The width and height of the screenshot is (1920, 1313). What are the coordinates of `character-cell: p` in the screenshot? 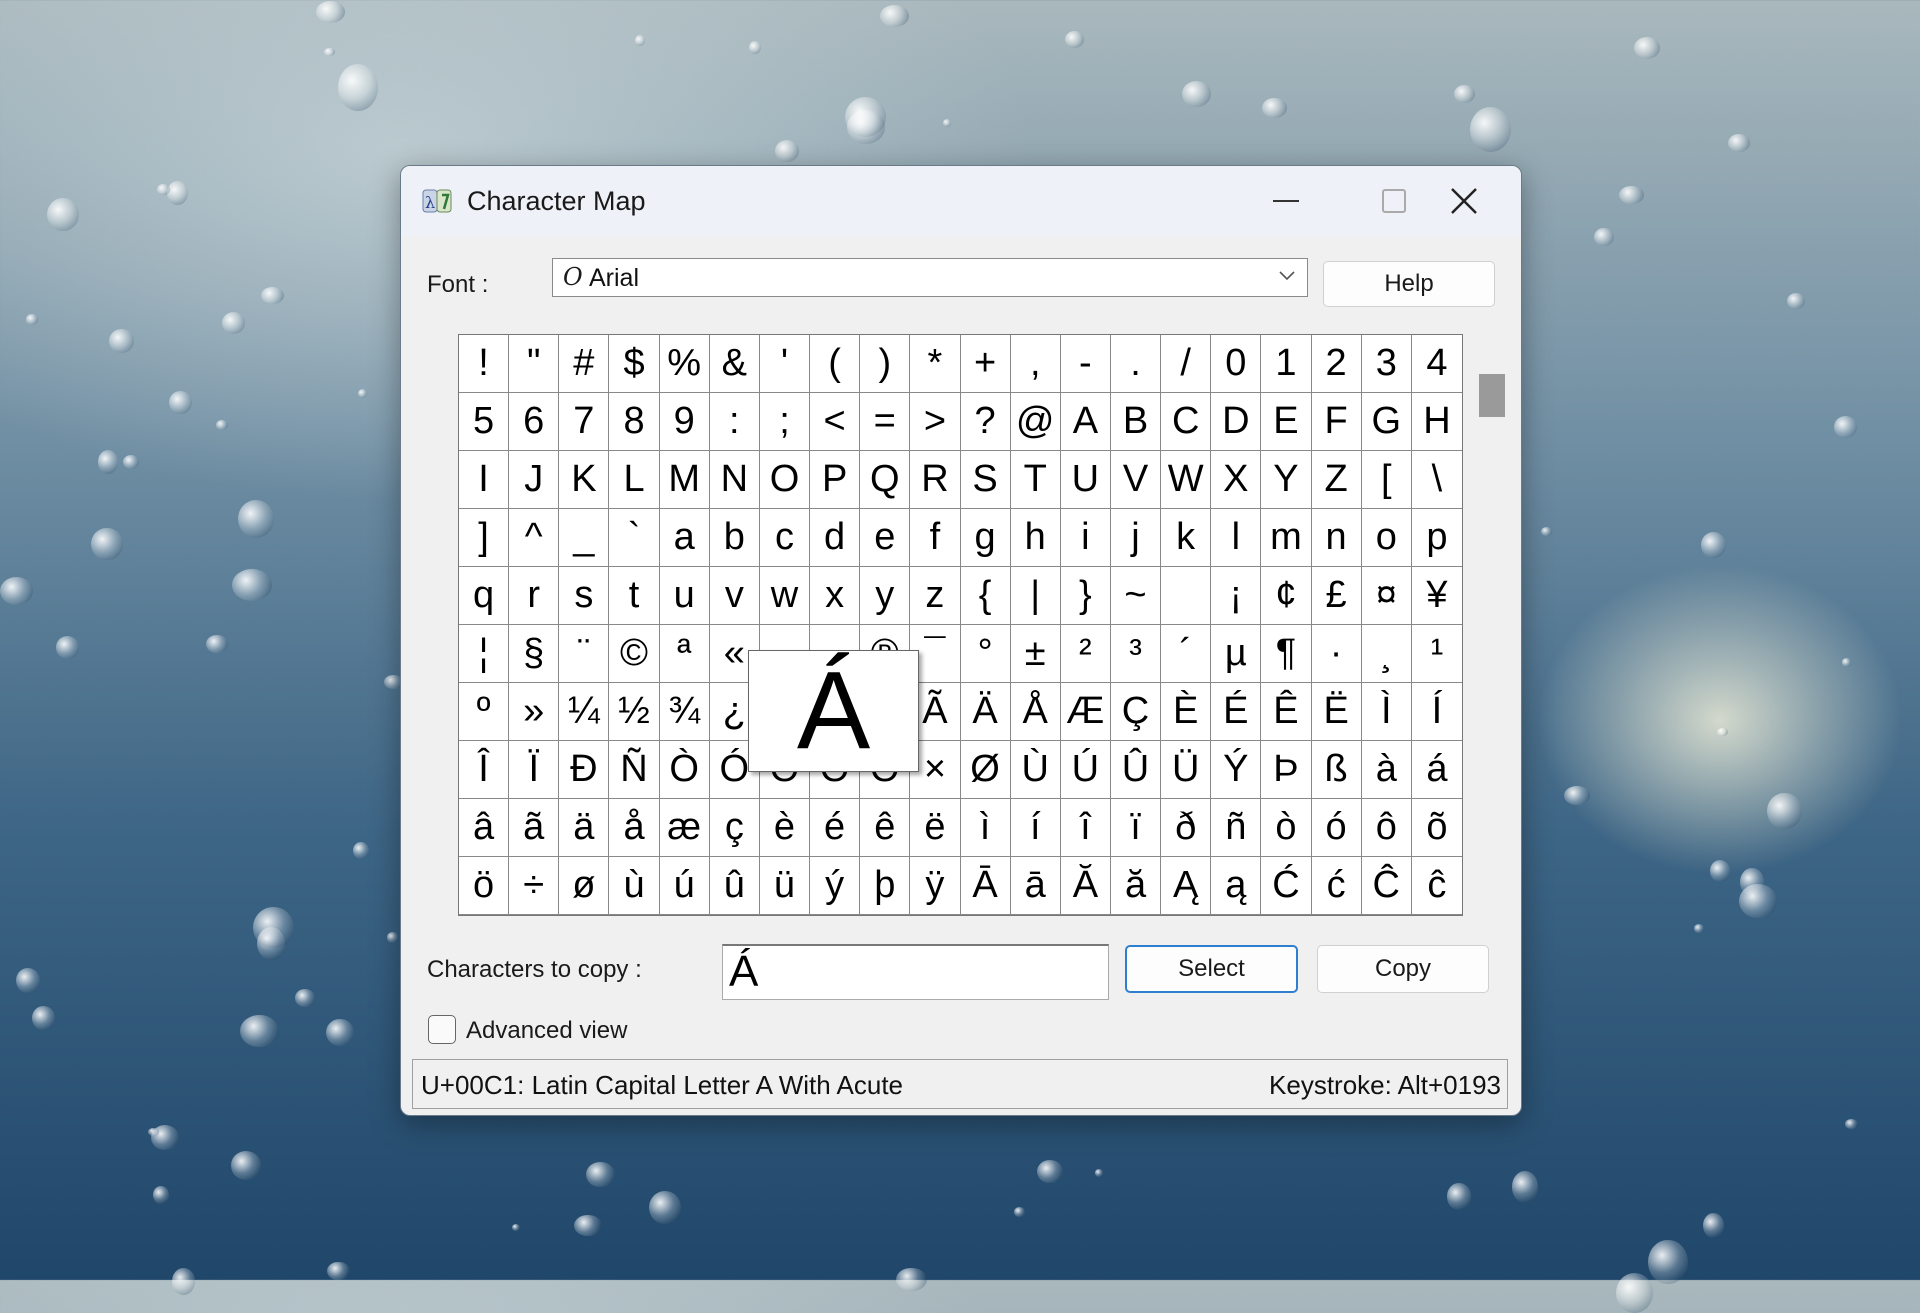 It's located at (1436, 538).